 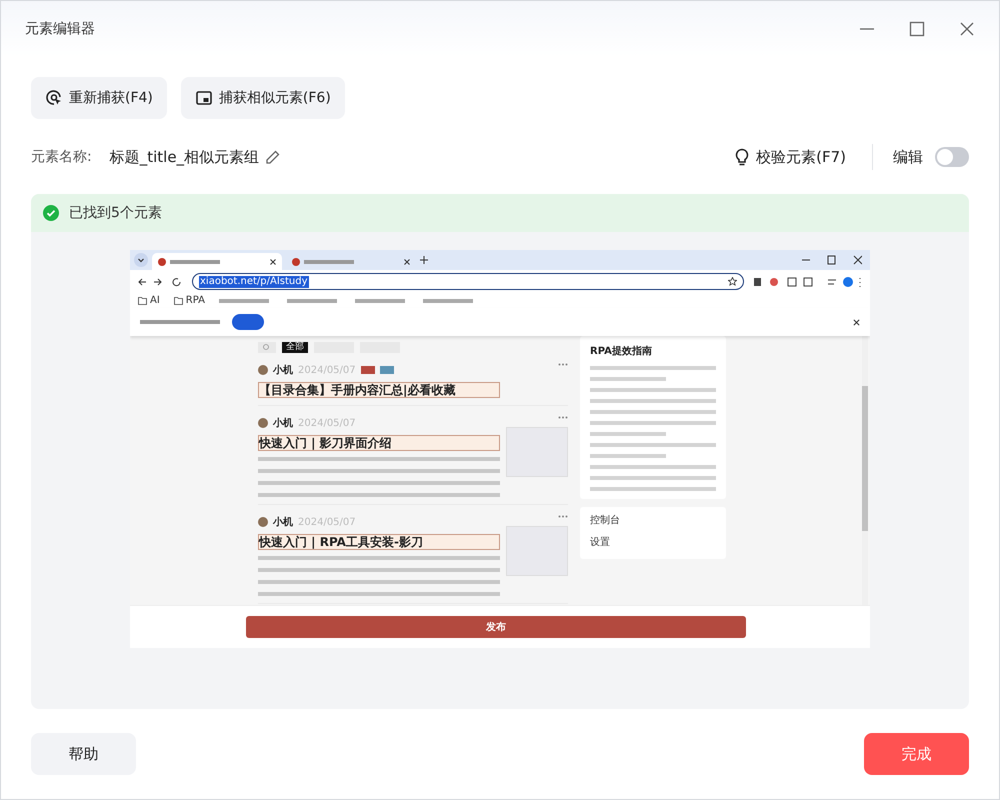 I want to click on bookmark-item: AI, so click(x=149, y=300).